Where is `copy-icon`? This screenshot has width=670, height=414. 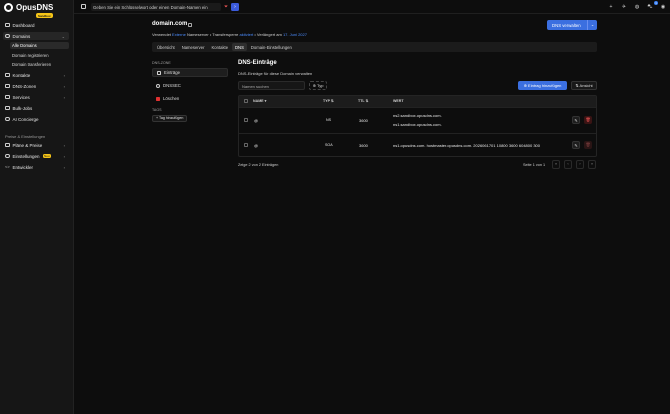
copy-icon is located at coordinates (190, 24).